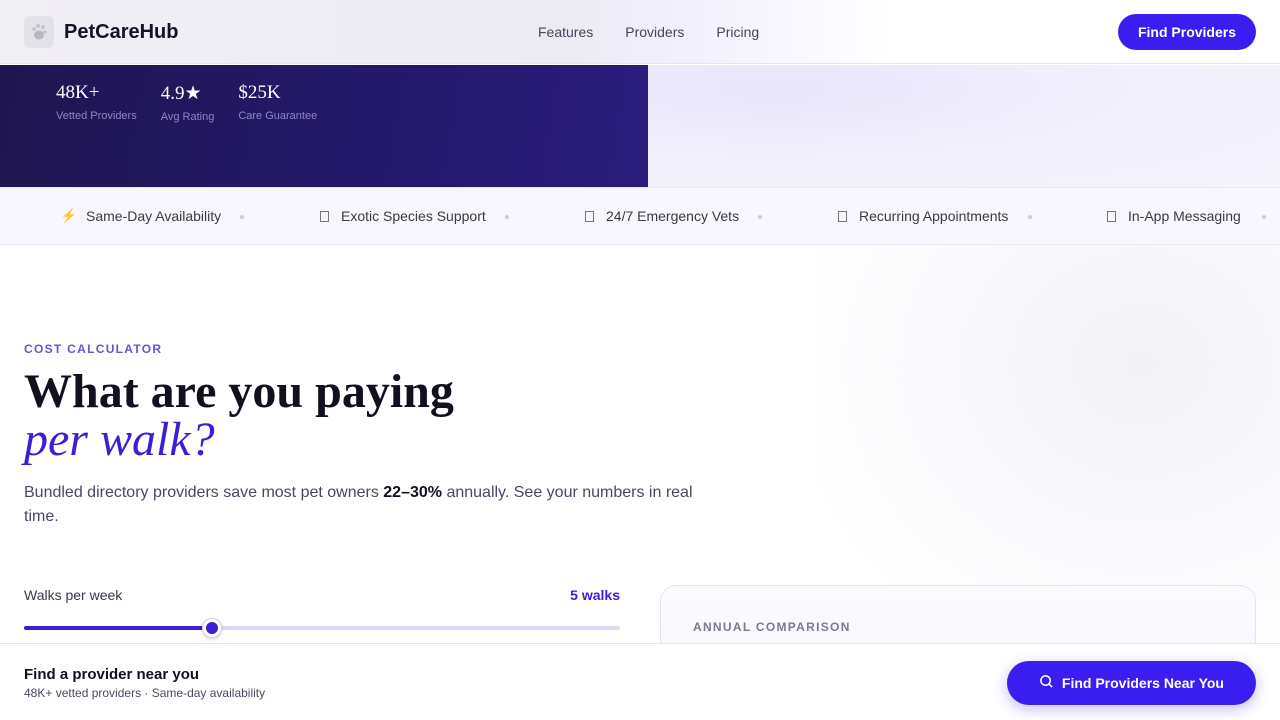 The height and width of the screenshot is (720, 1280). Describe the element at coordinates (1046, 683) in the screenshot. I see `search-icon` at that location.